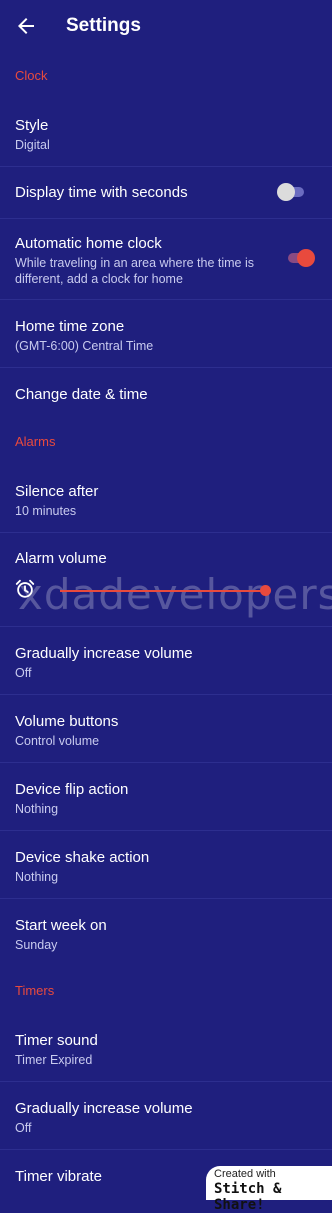 Image resolution: width=332 pixels, height=1213 pixels. What do you see at coordinates (166, 798) in the screenshot?
I see `setting-device-flip: Device flip action Nothing` at bounding box center [166, 798].